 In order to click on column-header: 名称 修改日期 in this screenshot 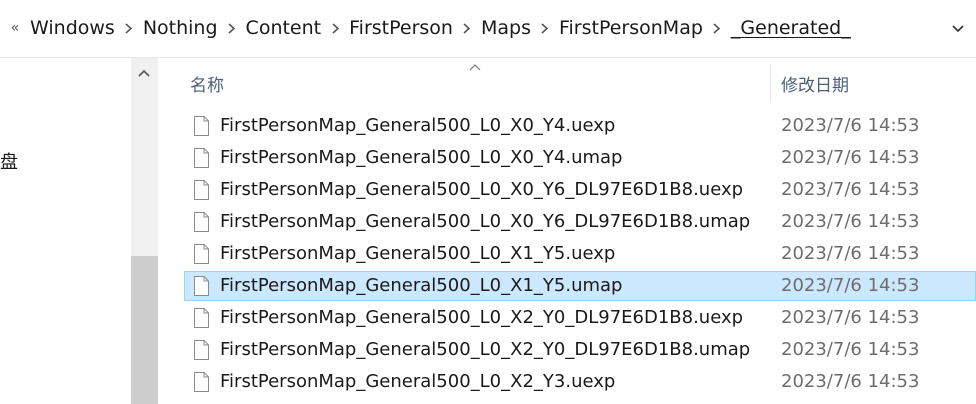, I will do `click(567, 81)`.